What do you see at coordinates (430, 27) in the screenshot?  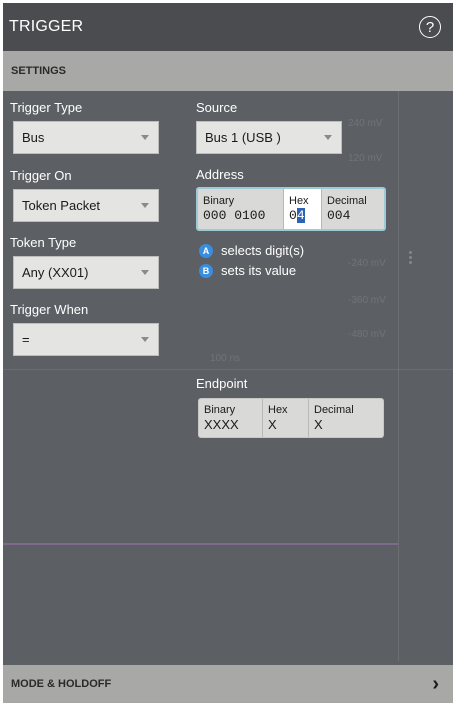 I see `help-icon: ?` at bounding box center [430, 27].